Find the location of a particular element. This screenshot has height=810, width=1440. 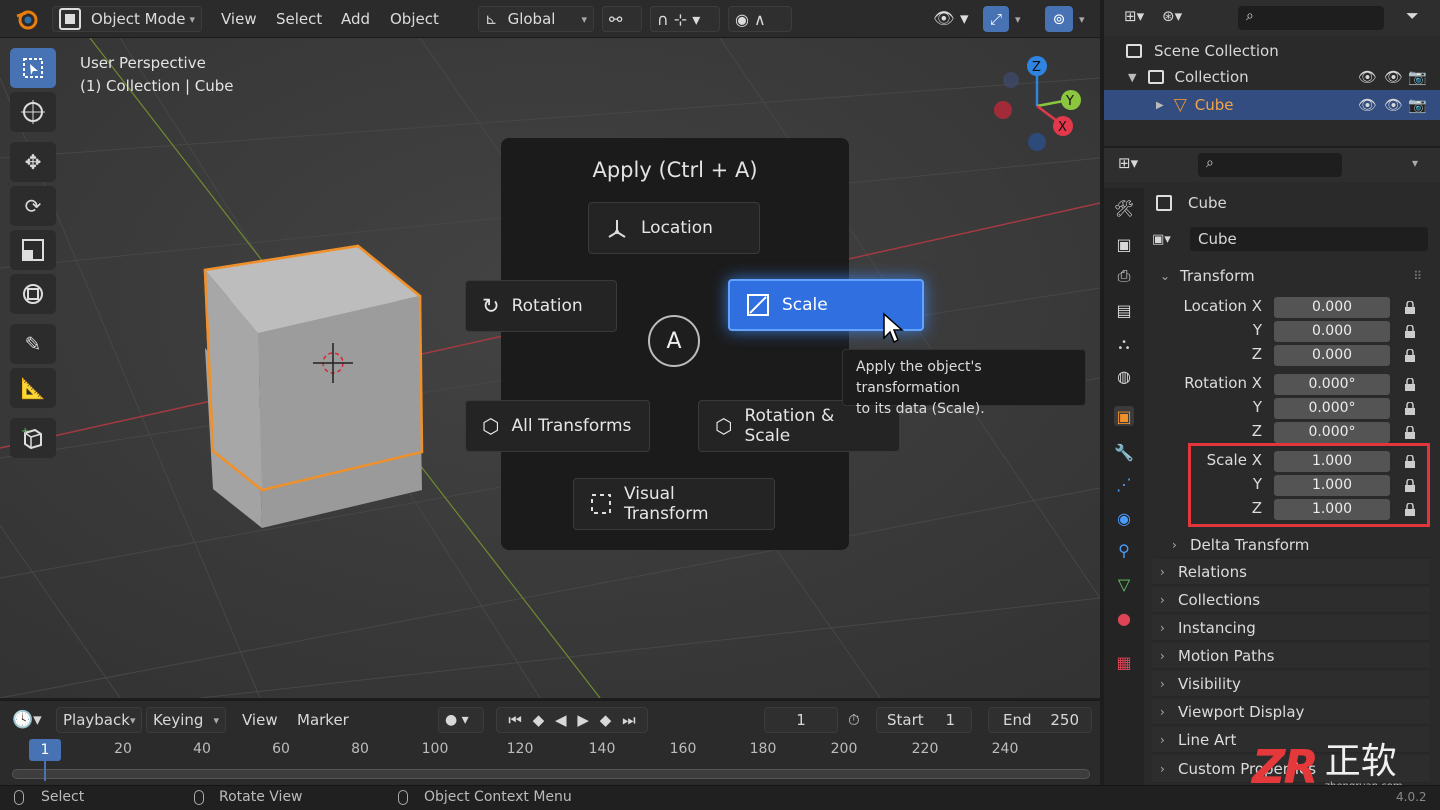

timeline-scrollbar is located at coordinates (551, 774).